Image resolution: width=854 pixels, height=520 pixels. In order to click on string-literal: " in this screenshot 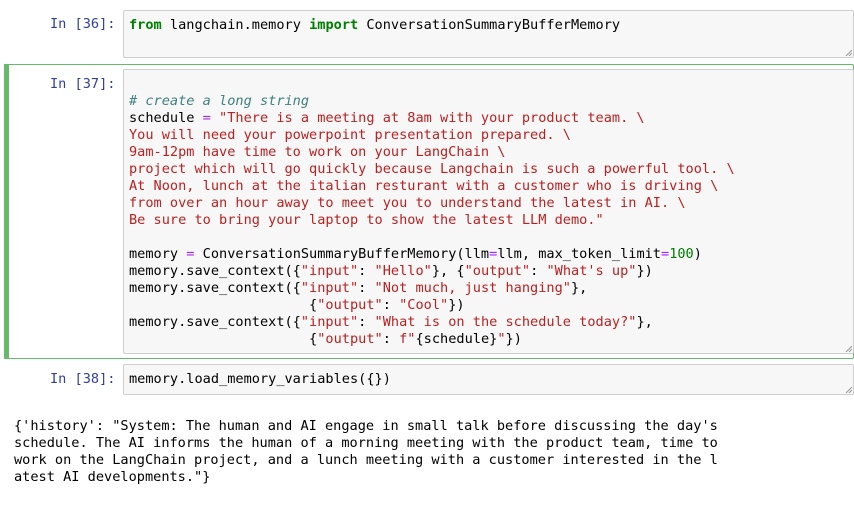, I will do `click(501, 339)`.